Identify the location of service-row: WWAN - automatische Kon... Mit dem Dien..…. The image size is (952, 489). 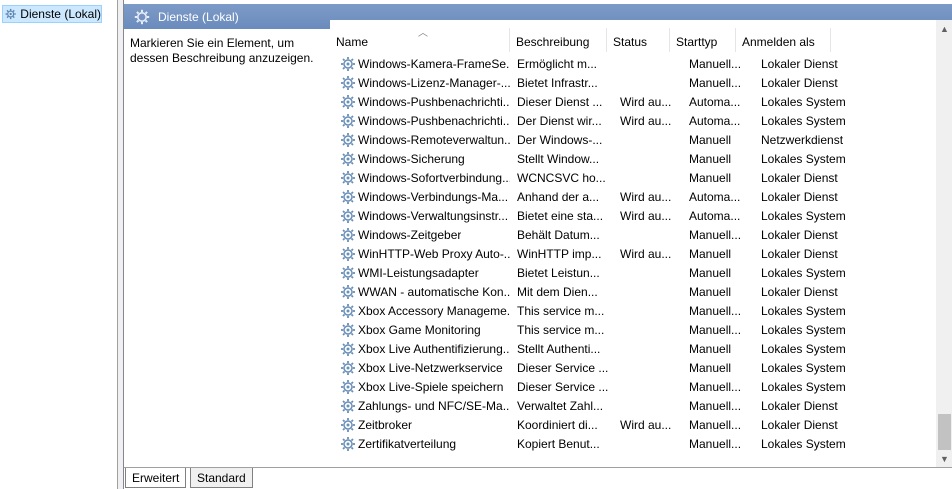
(635, 291).